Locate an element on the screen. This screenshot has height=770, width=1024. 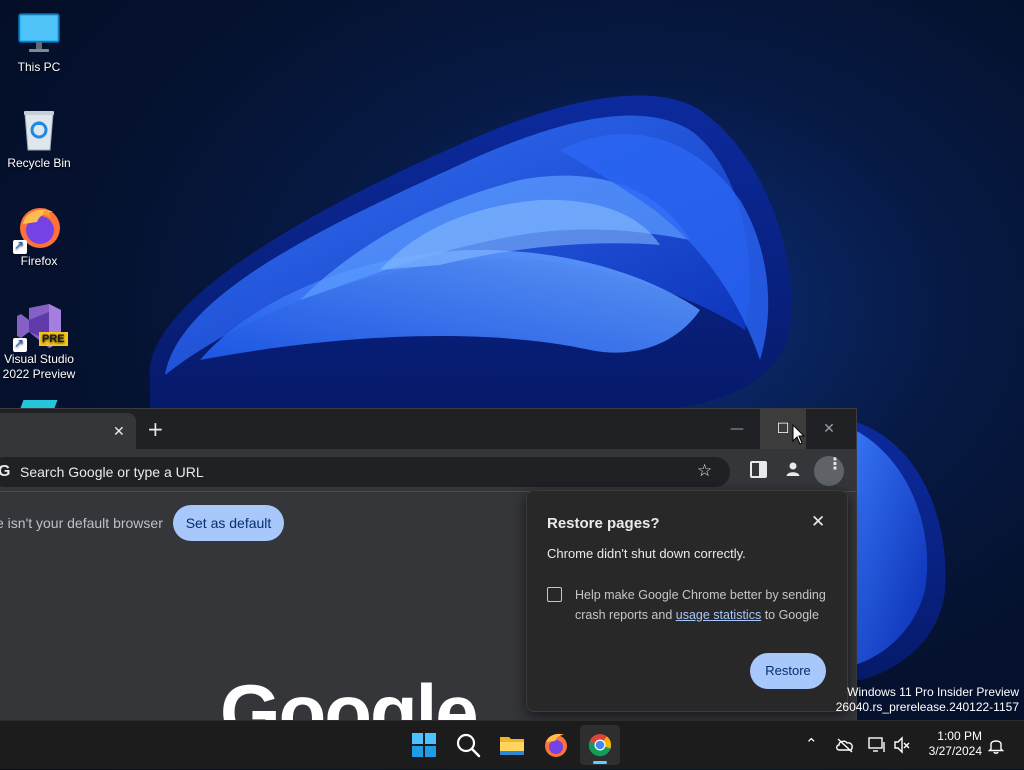
chevron-up-icon: ⌃ is located at coordinates (811, 744).